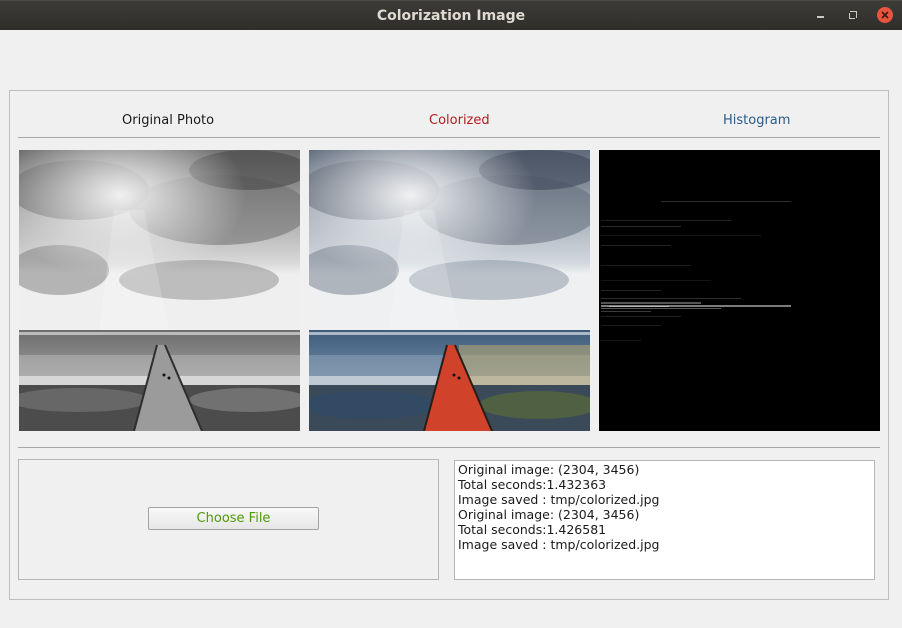  I want to click on histogram-label: Histogram, so click(757, 120).